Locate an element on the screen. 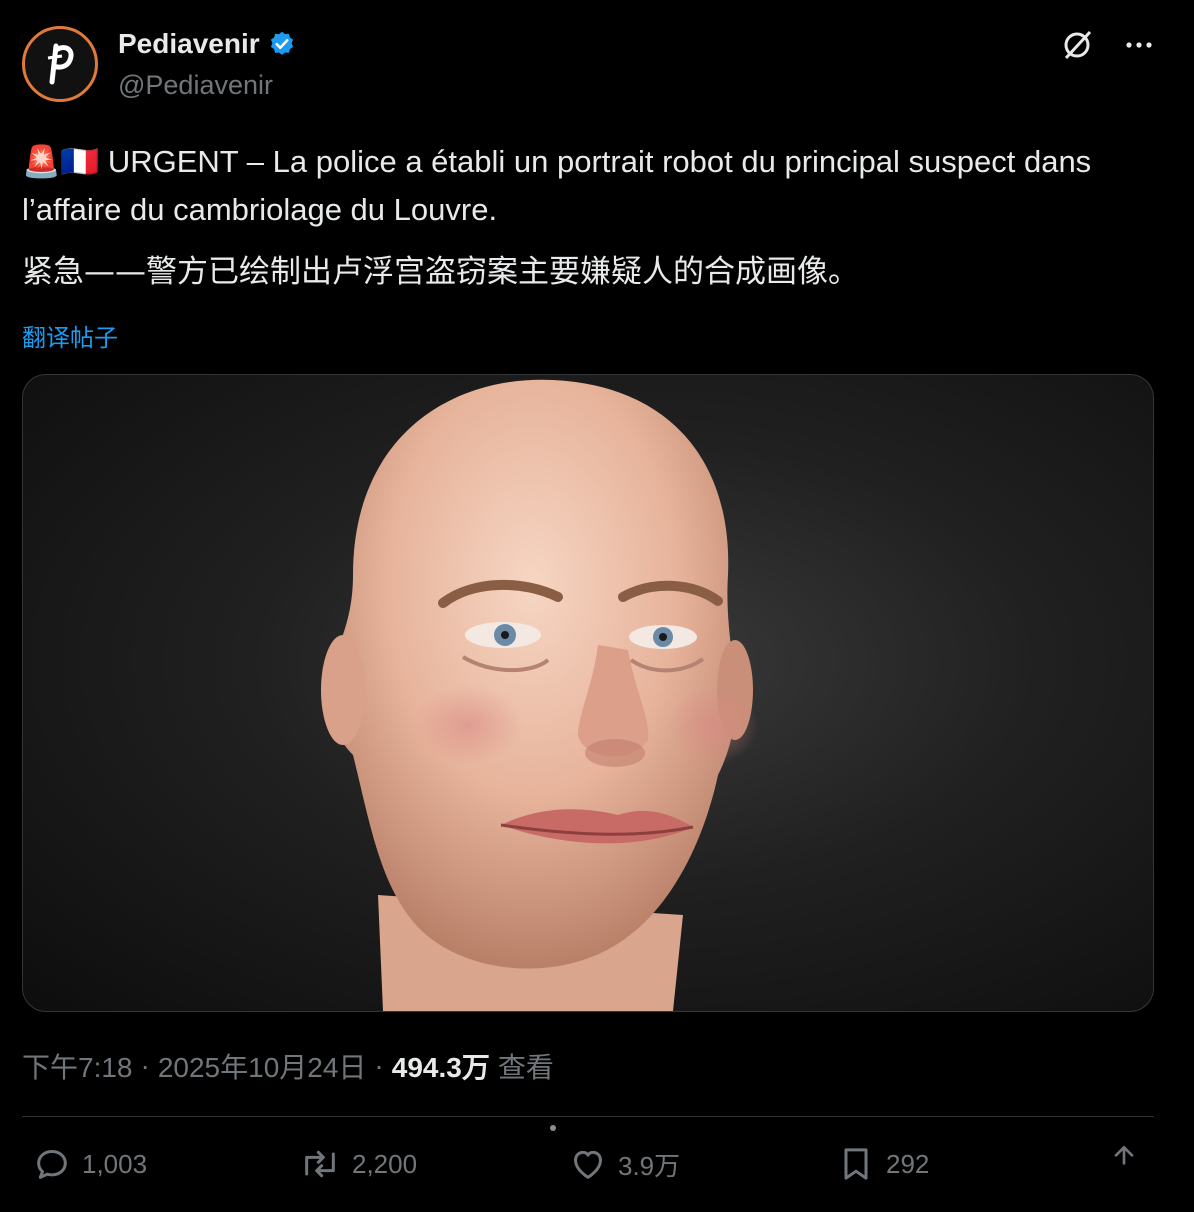  tweet-time: 下午7:18 is located at coordinates (77, 1066).